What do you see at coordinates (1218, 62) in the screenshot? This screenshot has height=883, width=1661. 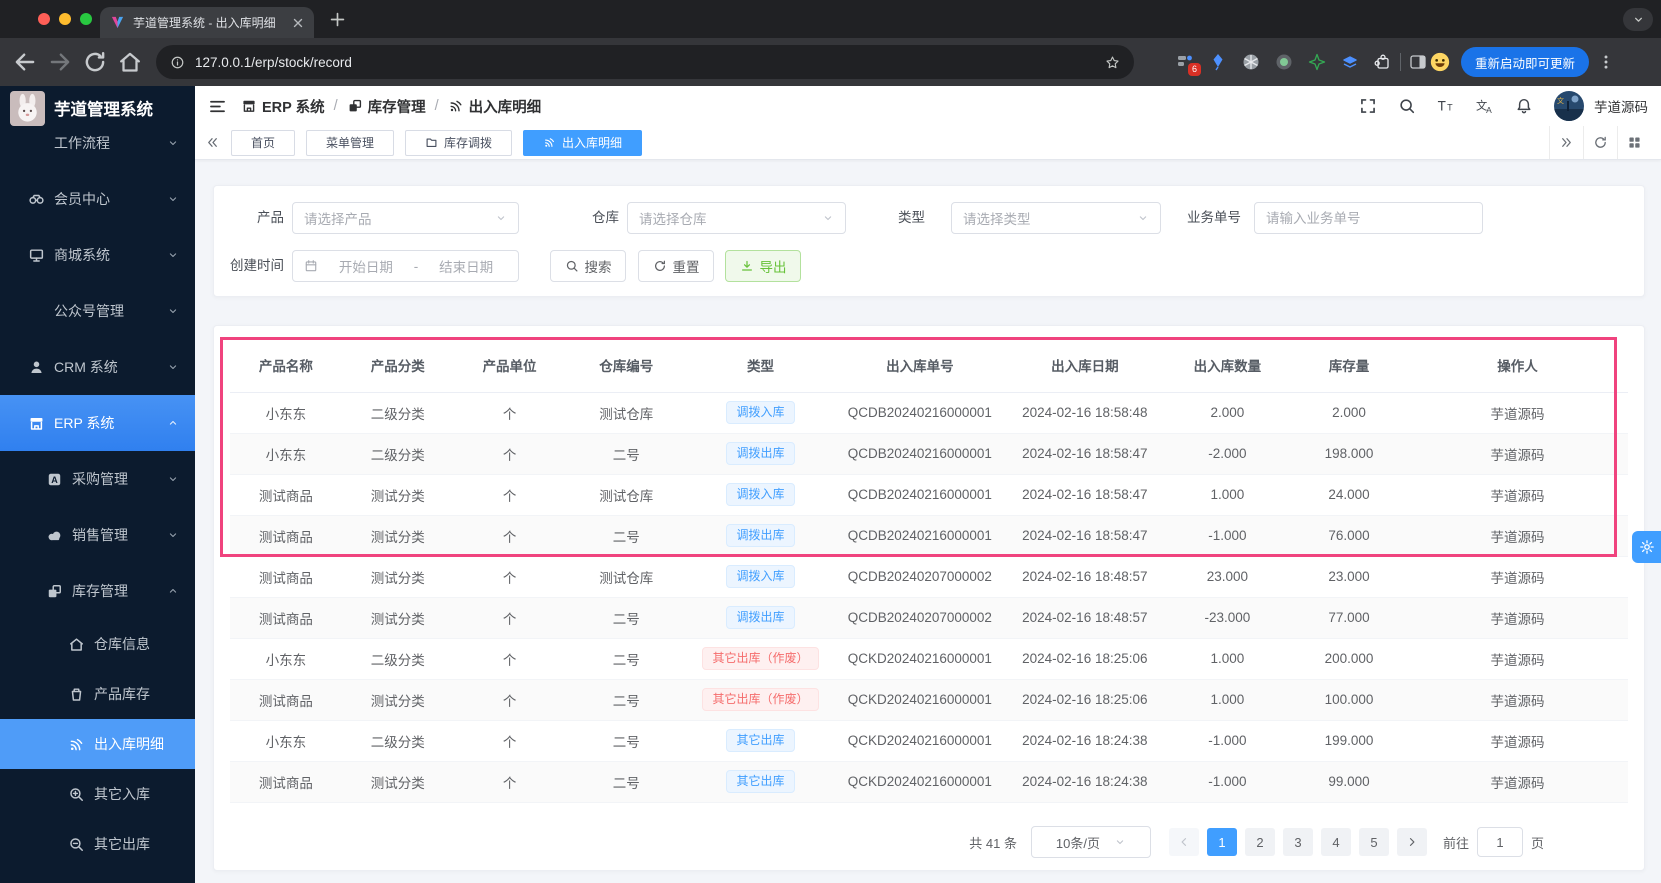 I see `kite-extension-icon` at bounding box center [1218, 62].